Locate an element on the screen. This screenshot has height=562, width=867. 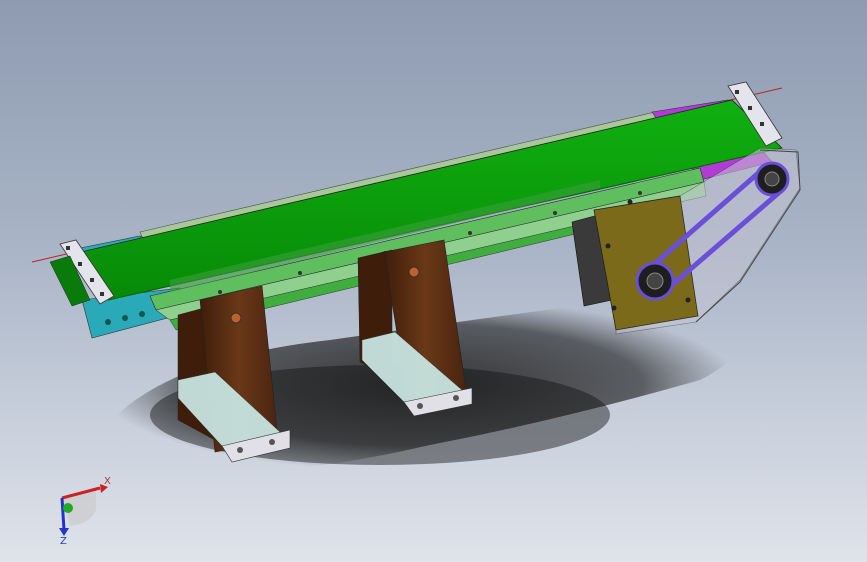
triad-x-label: X is located at coordinates (107, 481).